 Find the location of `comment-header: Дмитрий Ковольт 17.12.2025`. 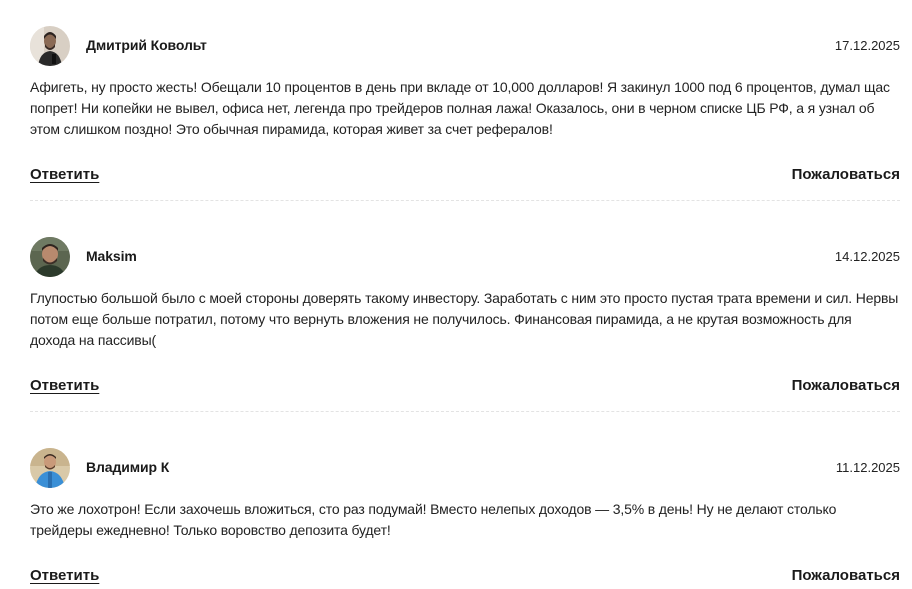

comment-header: Дмитрий Ковольт 17.12.2025 is located at coordinates (465, 46).